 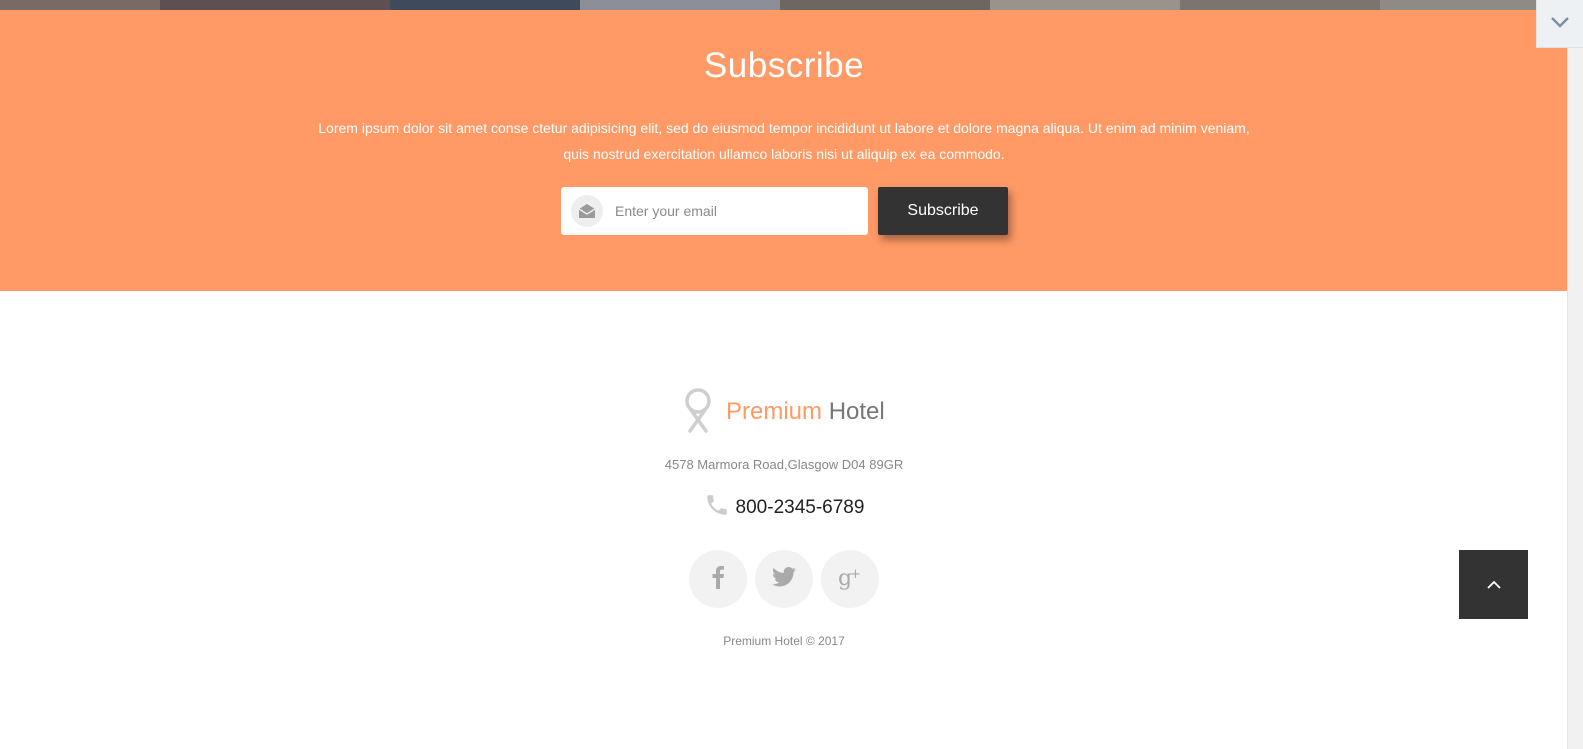 What do you see at coordinates (784, 65) in the screenshot?
I see `subscribe-title: Subscribe` at bounding box center [784, 65].